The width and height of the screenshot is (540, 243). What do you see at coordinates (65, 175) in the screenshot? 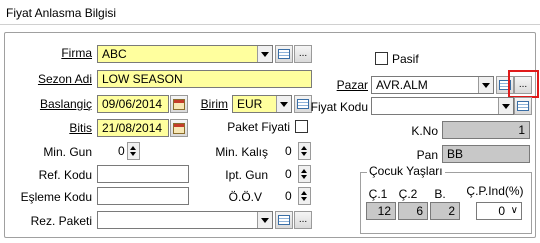
I see `ref-kodu-label: Ref. Kodu` at bounding box center [65, 175].